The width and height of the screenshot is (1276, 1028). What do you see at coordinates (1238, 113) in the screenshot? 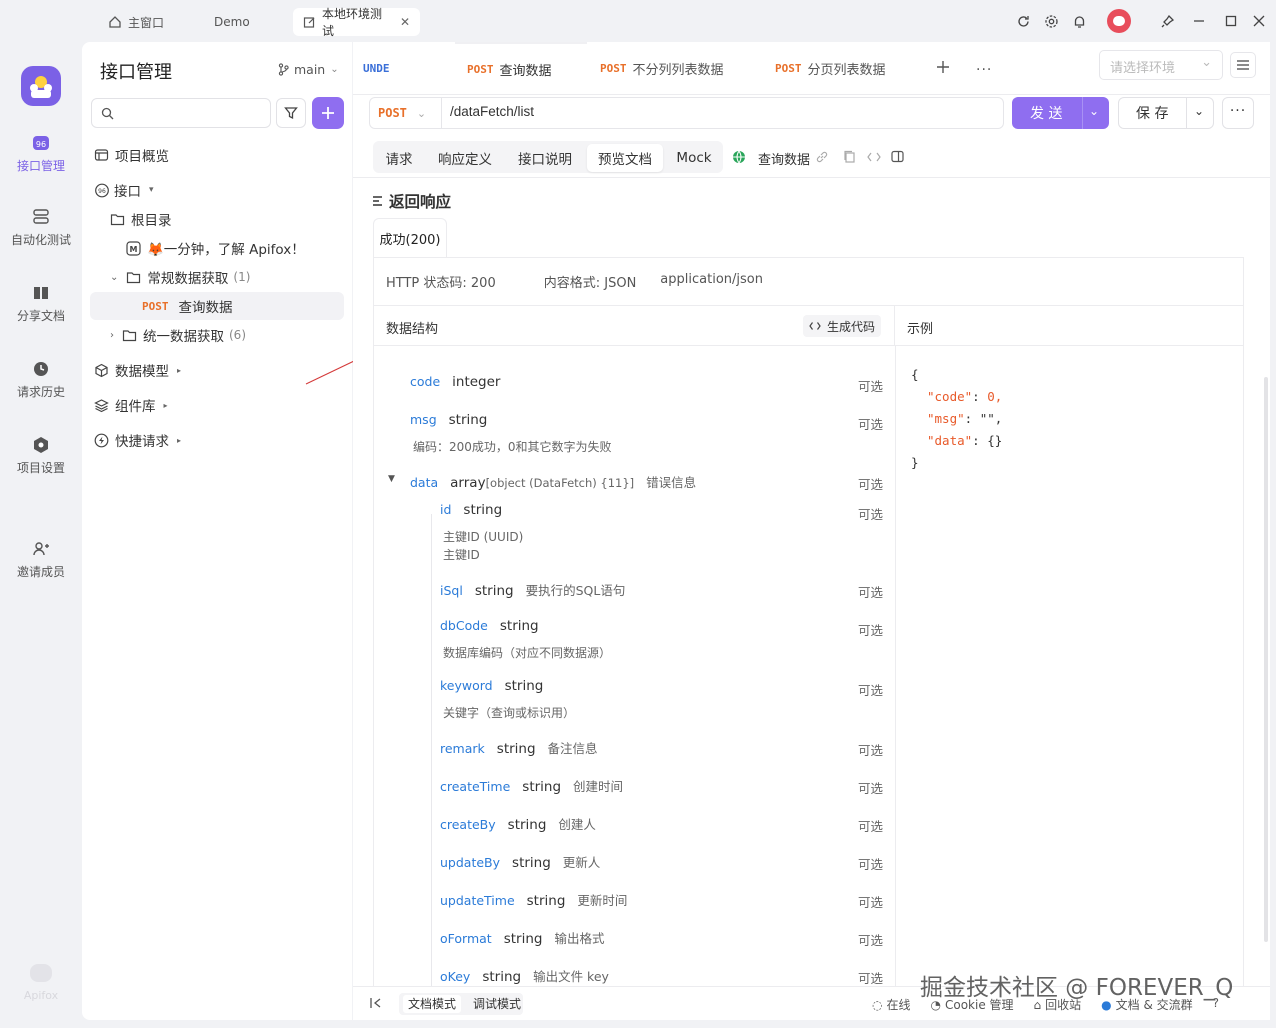
I see `more-icon: ···` at bounding box center [1238, 113].